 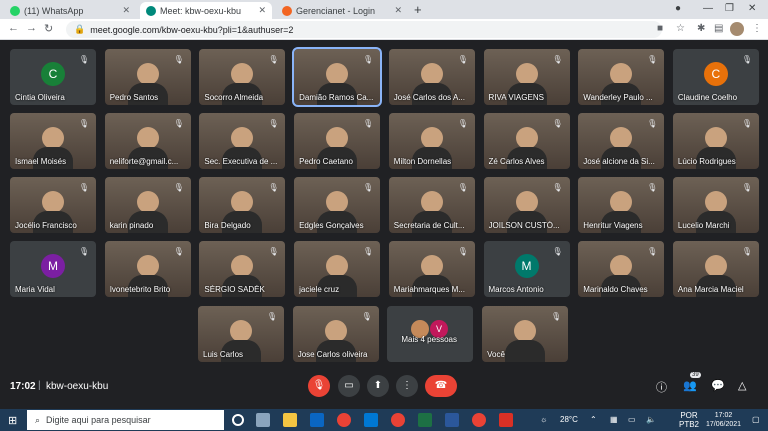 What do you see at coordinates (729, 8) in the screenshot?
I see `maximize-icon: ❐` at bounding box center [729, 8].